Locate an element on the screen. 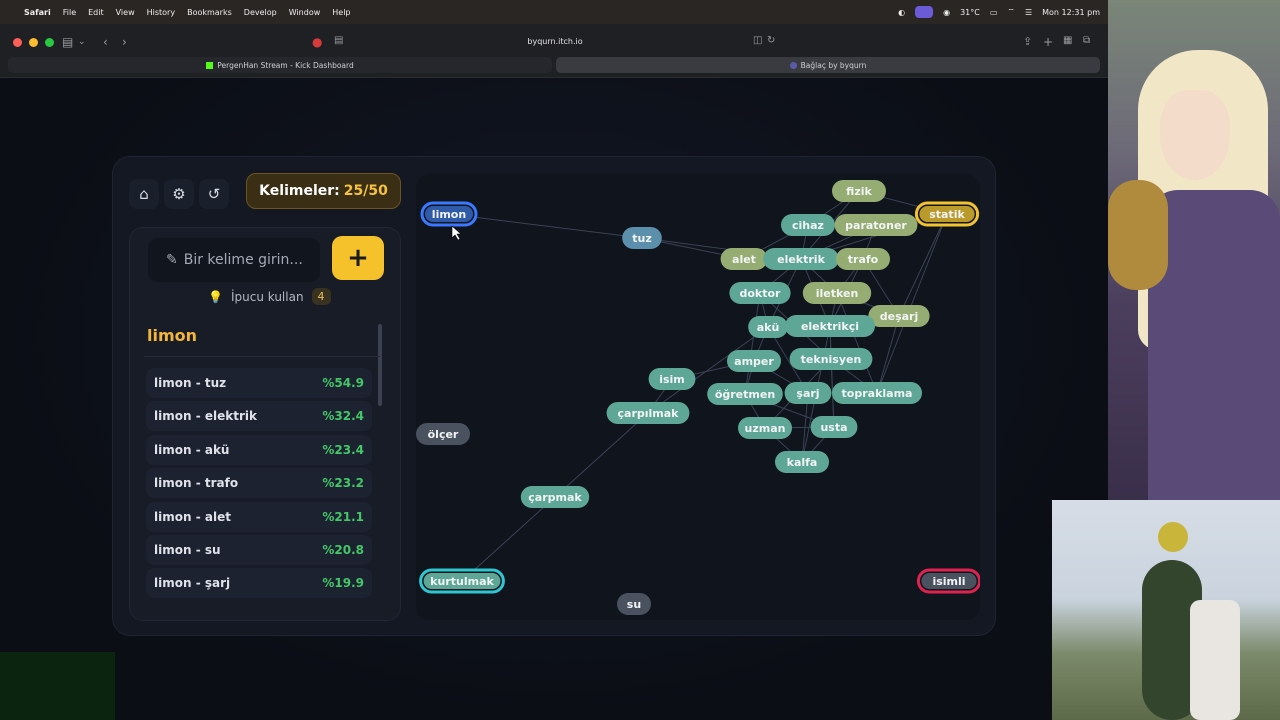 This screenshot has width=1280, height=720. battery-icon: ▭ is located at coordinates (994, 12).